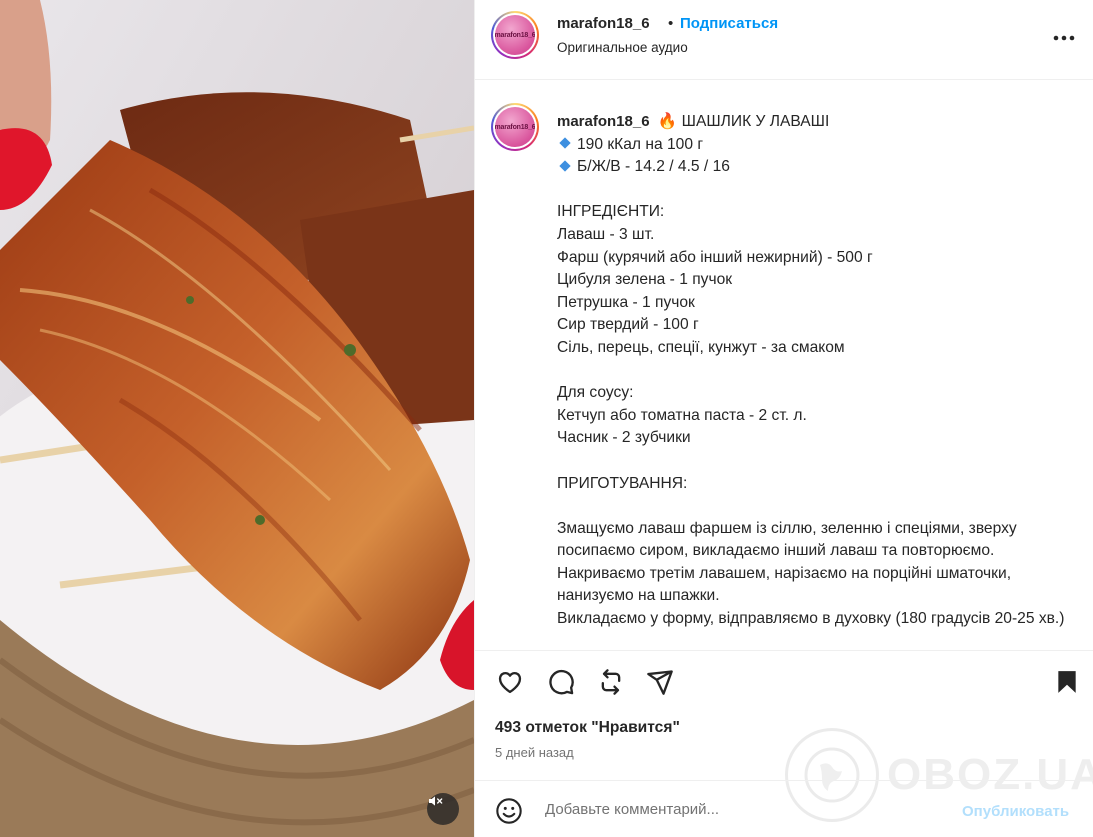  I want to click on save-button, so click(1067, 682).